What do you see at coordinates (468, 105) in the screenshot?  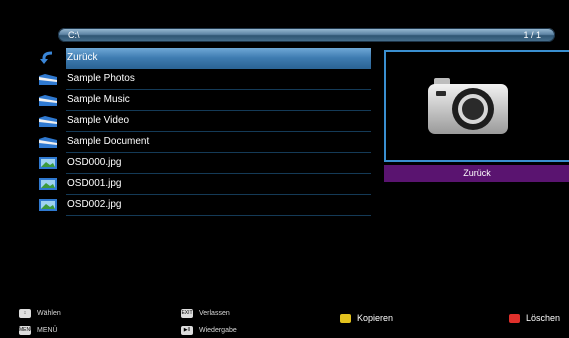 I see `camera-icon` at bounding box center [468, 105].